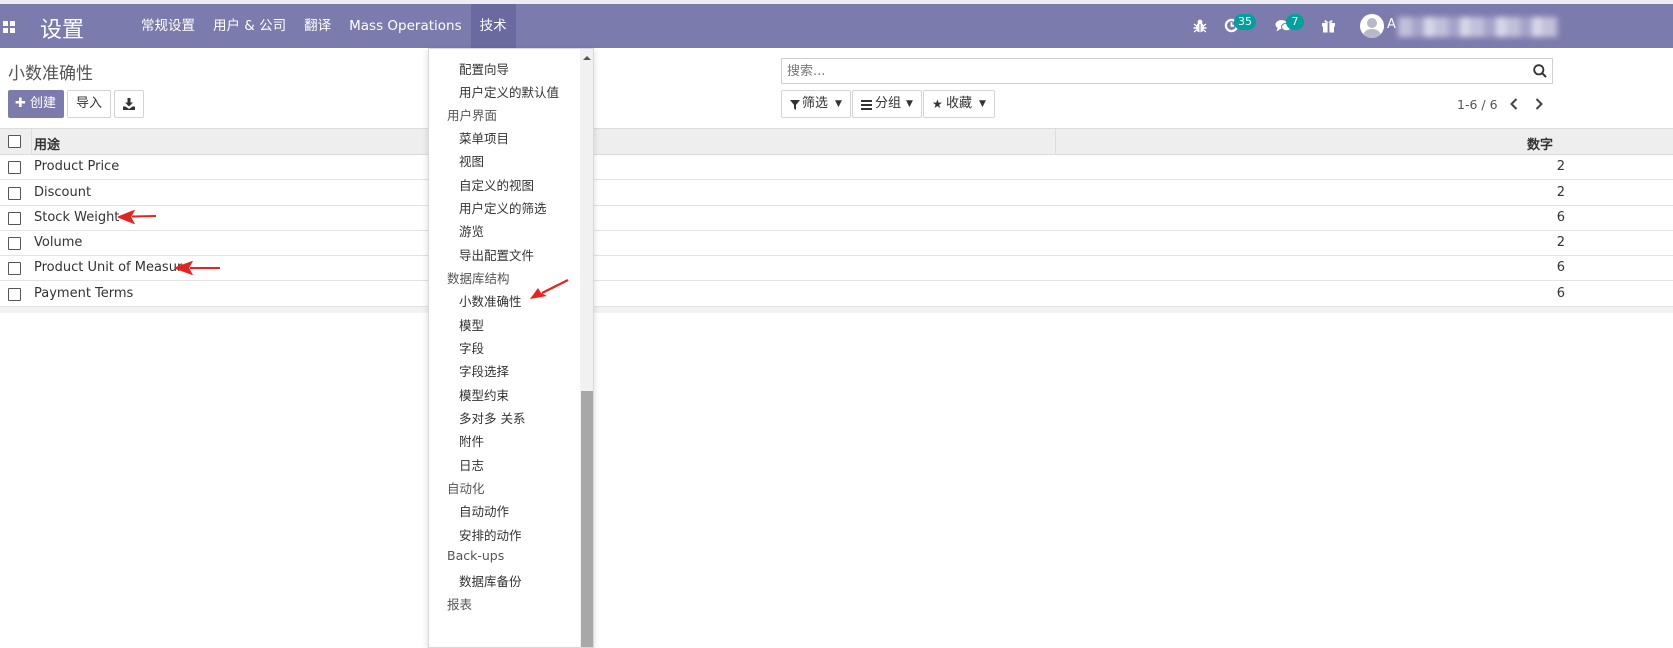  Describe the element at coordinates (471, 347) in the screenshot. I see `dd-fields: 字段` at that location.